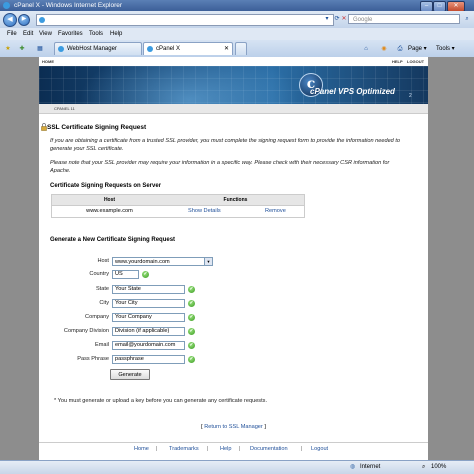  Describe the element at coordinates (178, 211) in the screenshot. I see `table-row: www.example.com Show Details Remove` at that location.